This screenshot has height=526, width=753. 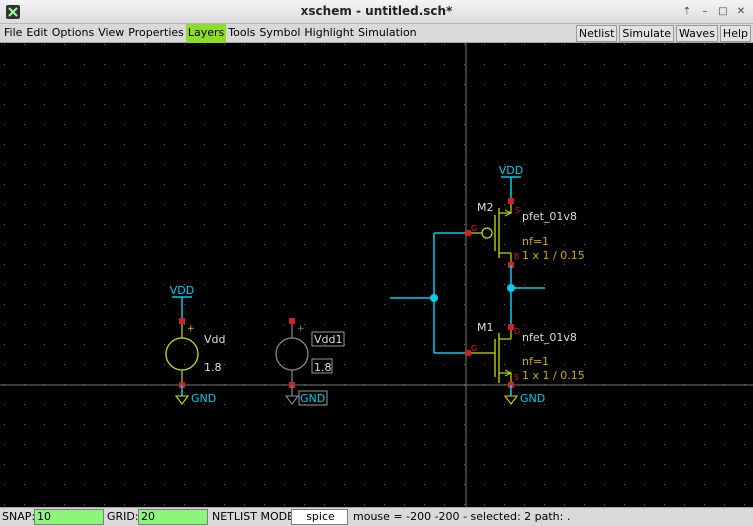 What do you see at coordinates (19, 516) in the screenshot?
I see `snap-label: SNAP:` at bounding box center [19, 516].